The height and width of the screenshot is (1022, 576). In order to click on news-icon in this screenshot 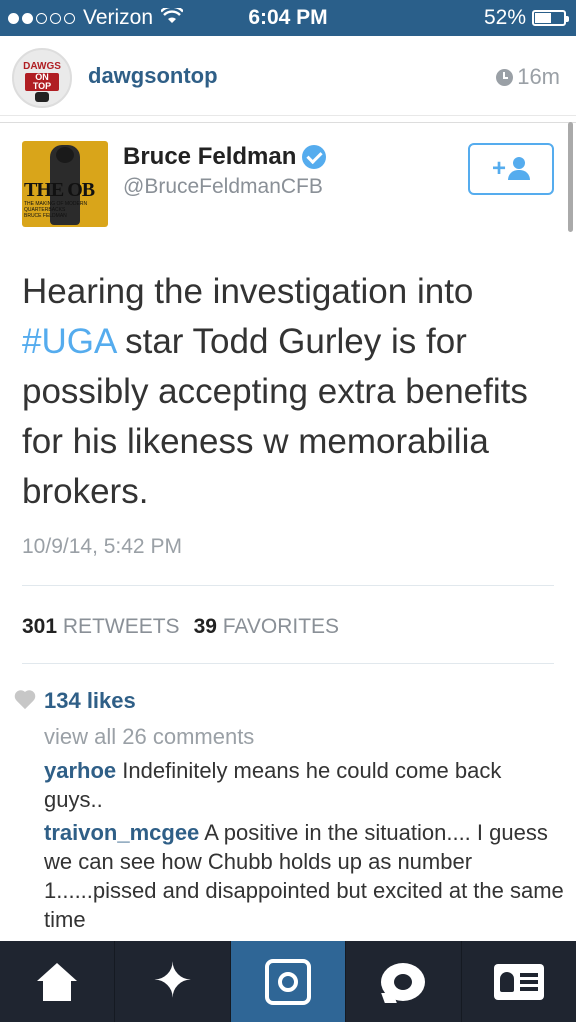, I will do `click(403, 981)`.